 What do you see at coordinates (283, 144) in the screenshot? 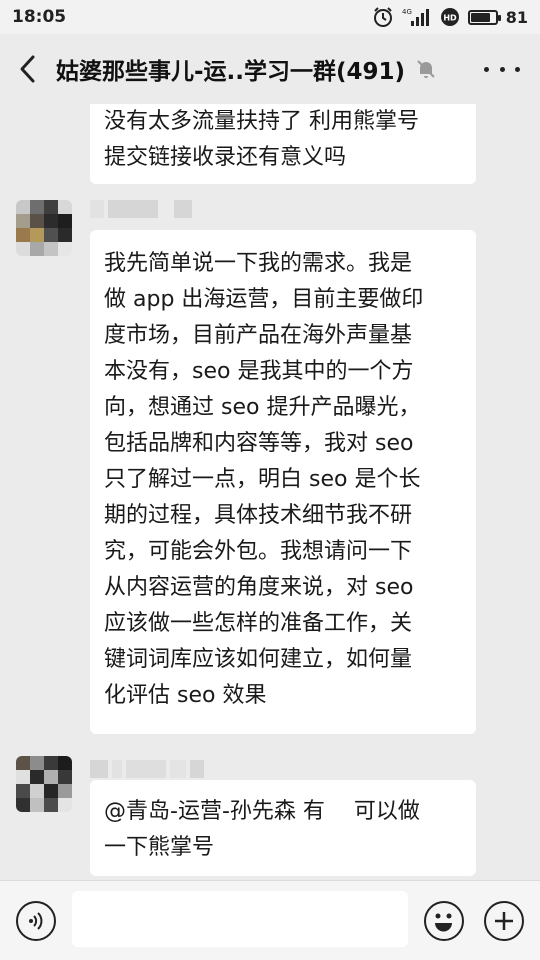
I see `message-bubble: 没有太多流量扶持了 利用熊掌号 提交链接收录还有意义吗` at bounding box center [283, 144].